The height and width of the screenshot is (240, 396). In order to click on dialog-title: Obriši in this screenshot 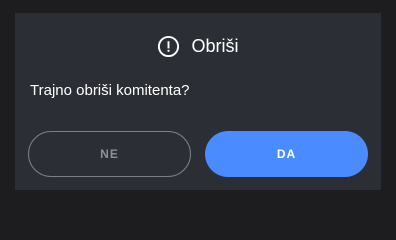, I will do `click(215, 46)`.